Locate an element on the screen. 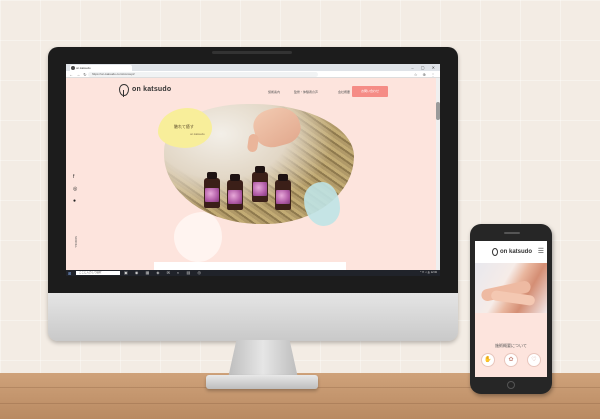 The width and height of the screenshot is (600, 419). smartphone: on katsudo ☰ 施術概要について ✋ ✿ ♡ is located at coordinates (511, 309).